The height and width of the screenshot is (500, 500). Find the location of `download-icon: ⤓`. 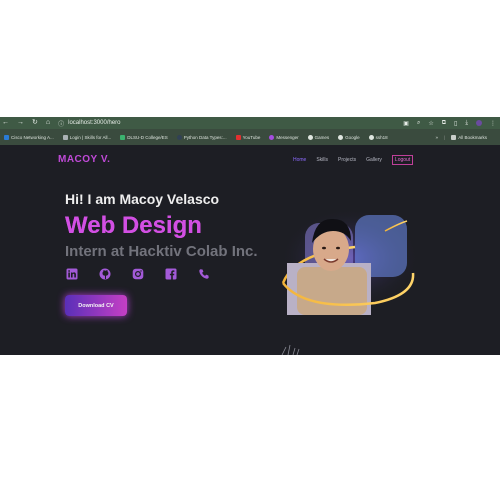

download-icon: ⤓ is located at coordinates (466, 123).